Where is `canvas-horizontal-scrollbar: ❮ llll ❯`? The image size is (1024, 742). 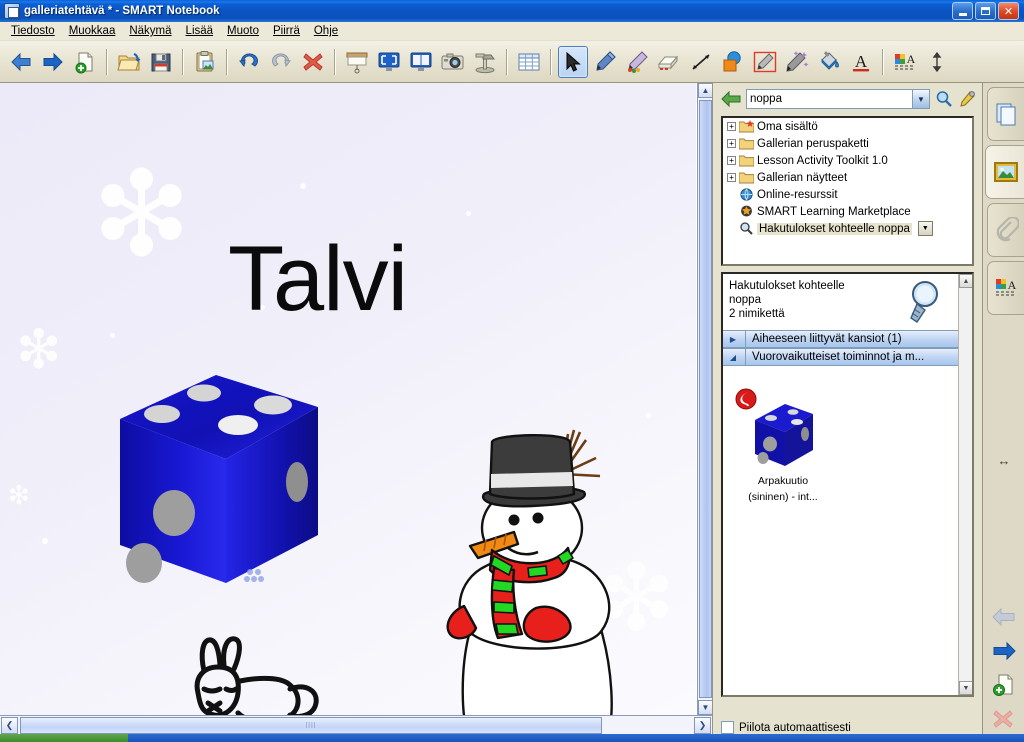 canvas-horizontal-scrollbar: ❮ llll ❯ is located at coordinates (356, 724).